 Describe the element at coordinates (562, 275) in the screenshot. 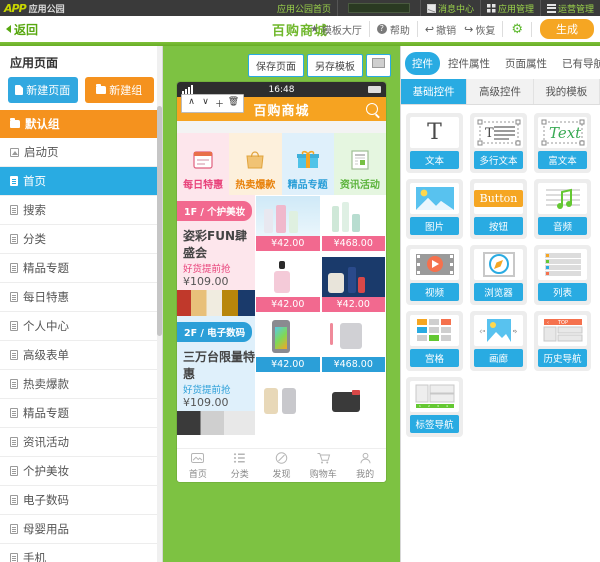

I see `widget-list: 列表` at that location.